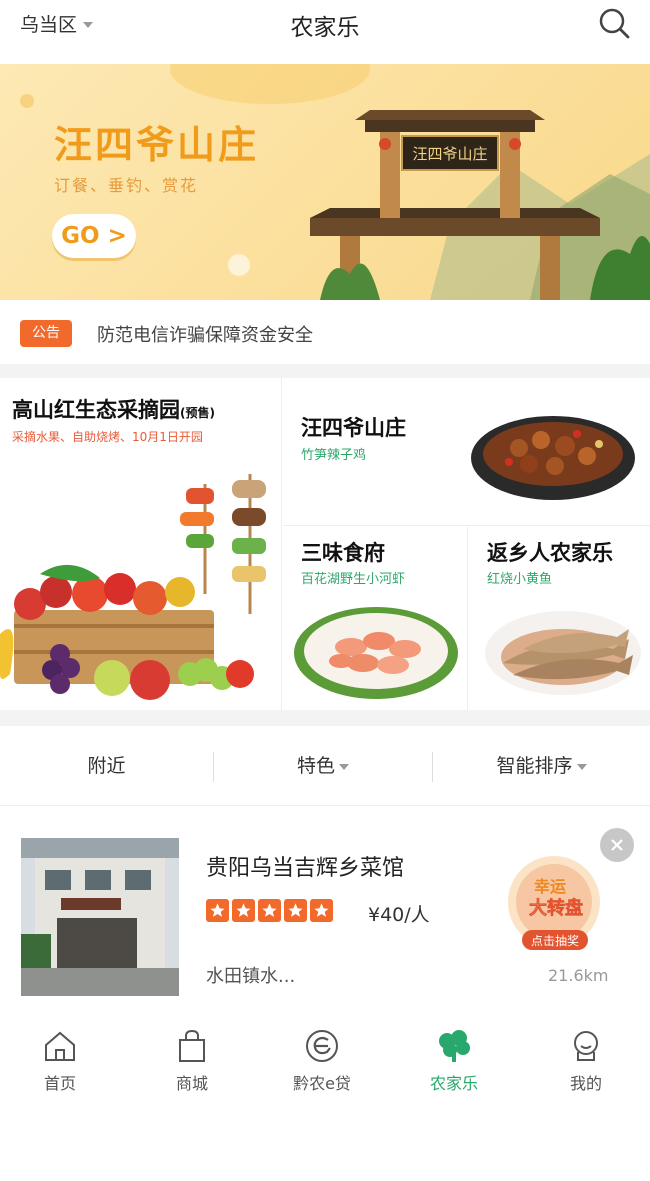  What do you see at coordinates (449, 154) in the screenshot?
I see `gate-sign-text: 汪四爷山庄` at bounding box center [449, 154].